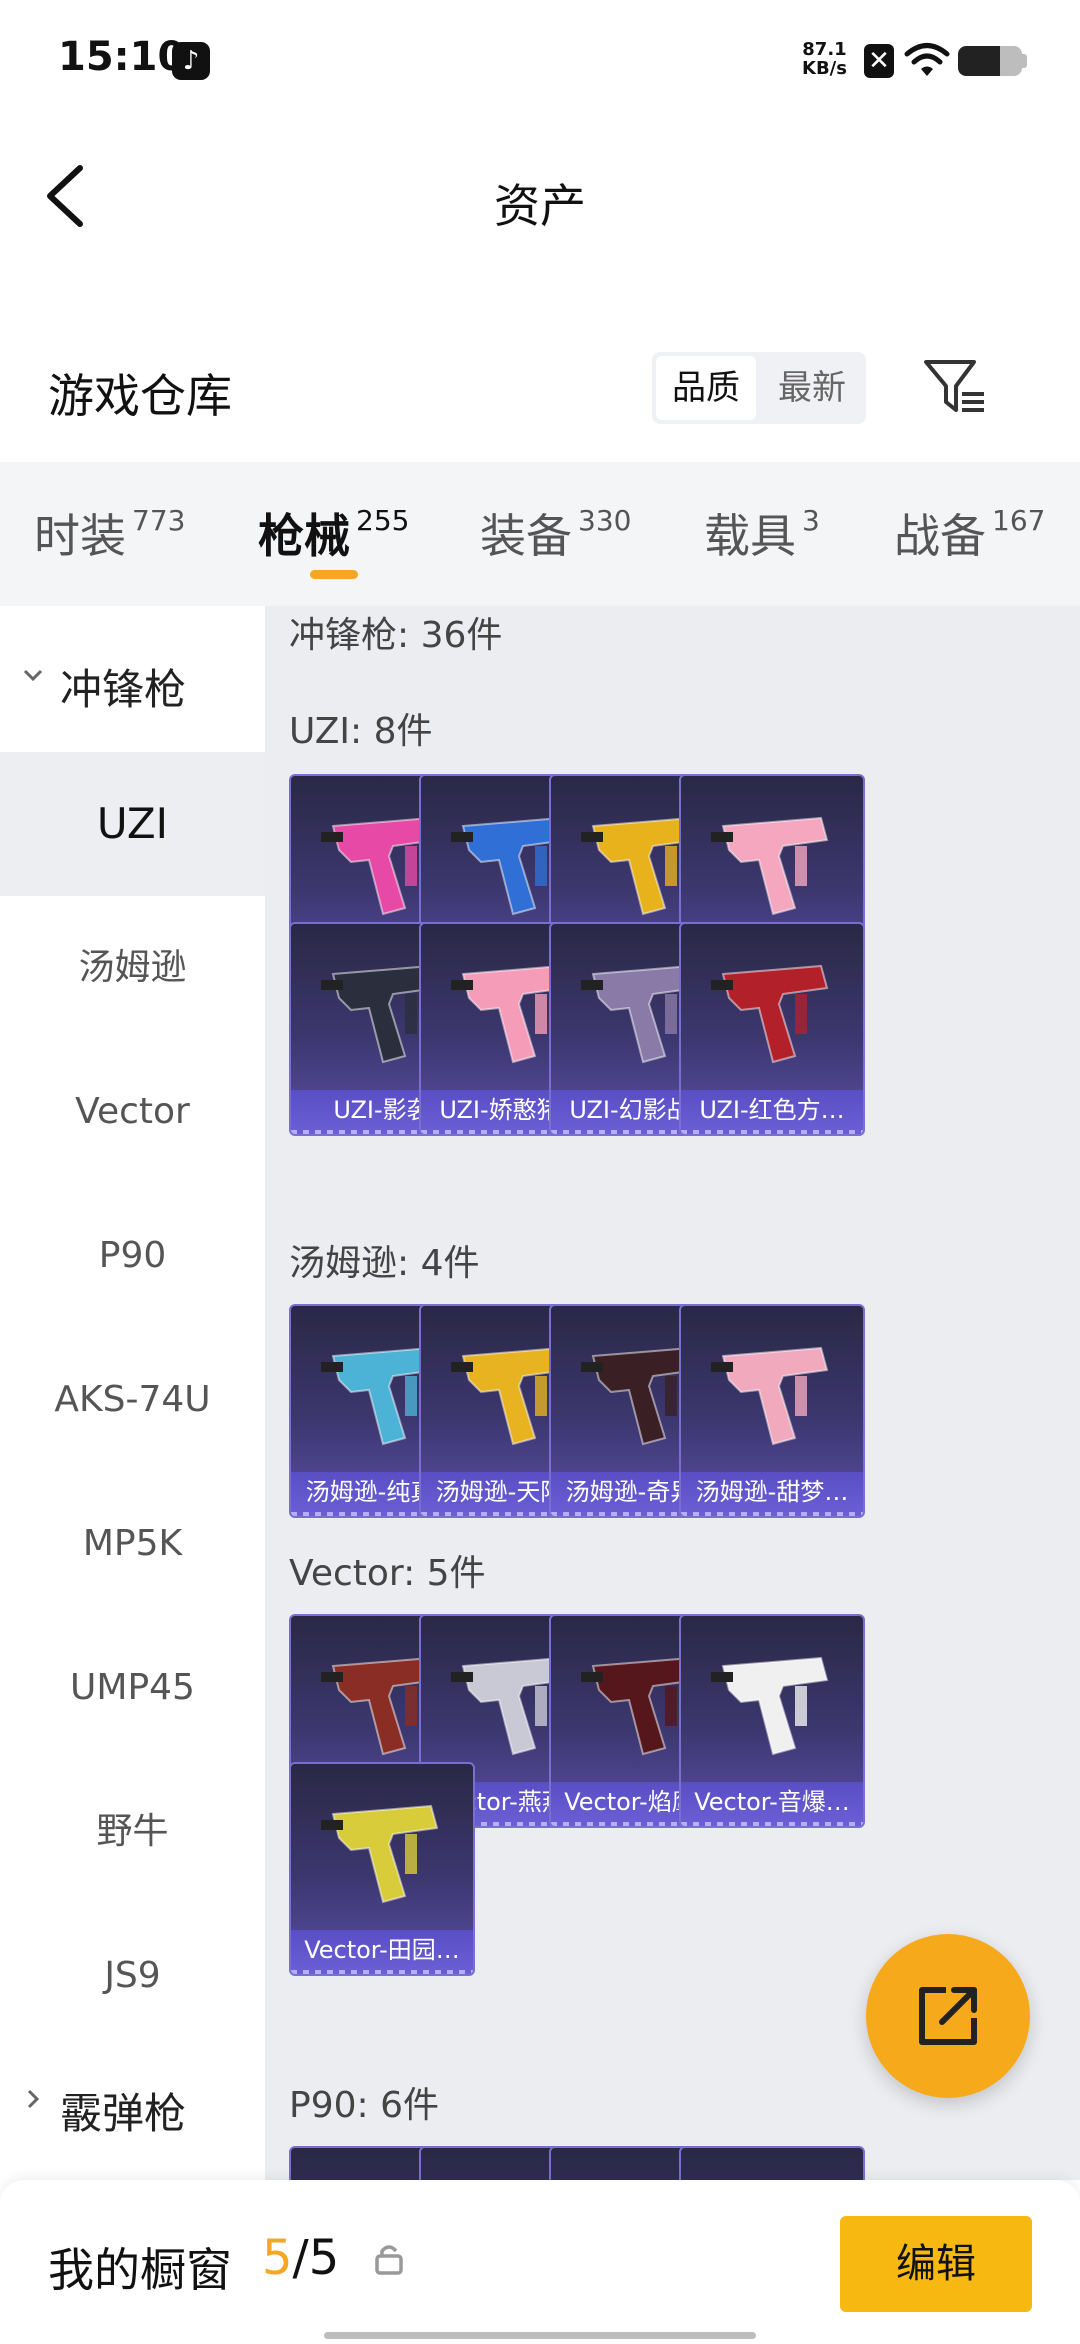 The width and height of the screenshot is (1080, 2344). I want to click on sort-option-newest: 最新, so click(812, 388).